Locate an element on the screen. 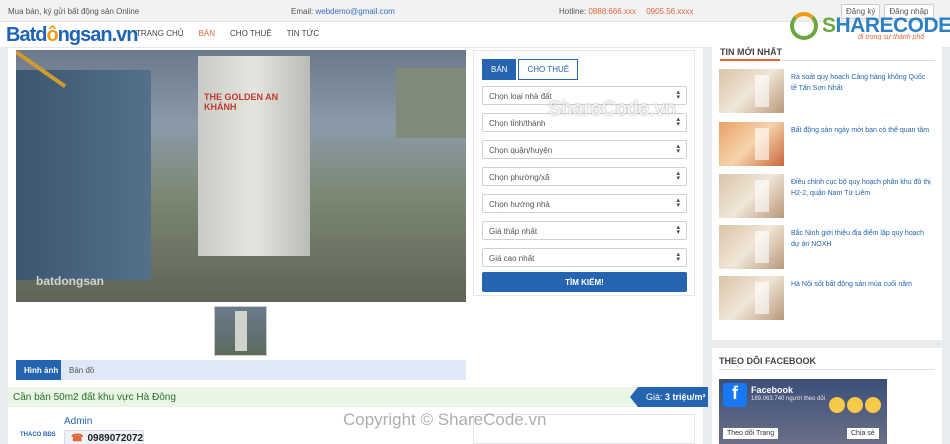 The height and width of the screenshot is (444, 950). search-tab-rent: CHO THUÊ is located at coordinates (548, 69).